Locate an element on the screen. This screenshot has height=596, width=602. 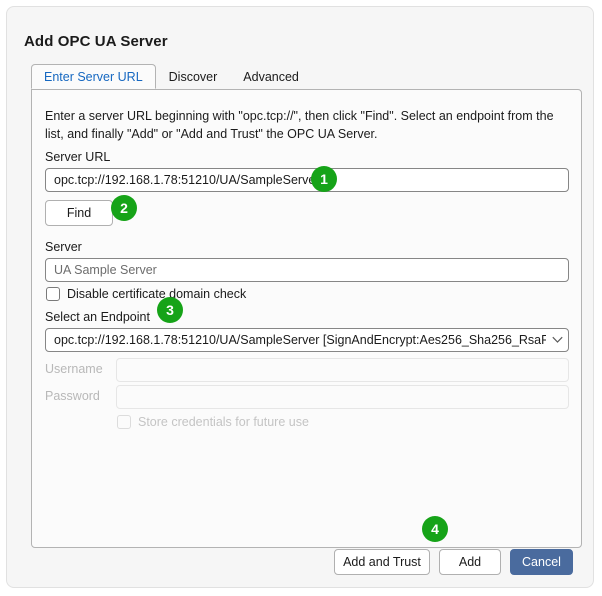
add-and-trust-button: Add and Trust is located at coordinates (382, 562).